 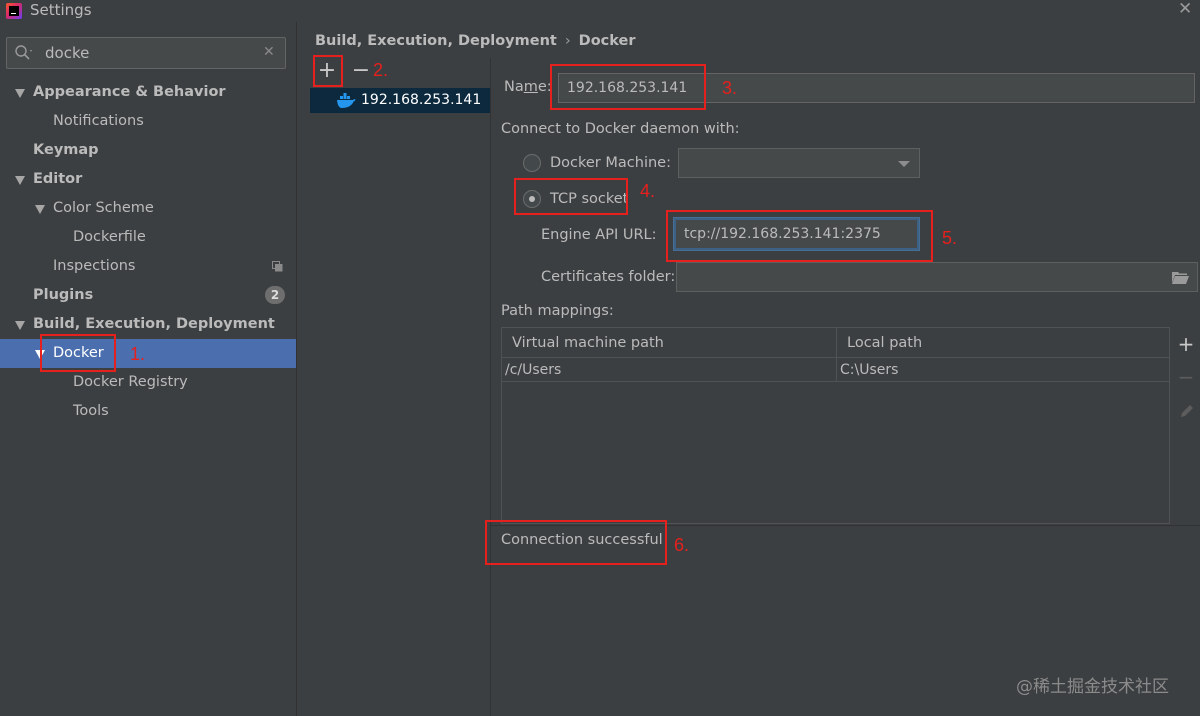 I want to click on sidebar-item-docker: Docker, so click(x=148, y=353).